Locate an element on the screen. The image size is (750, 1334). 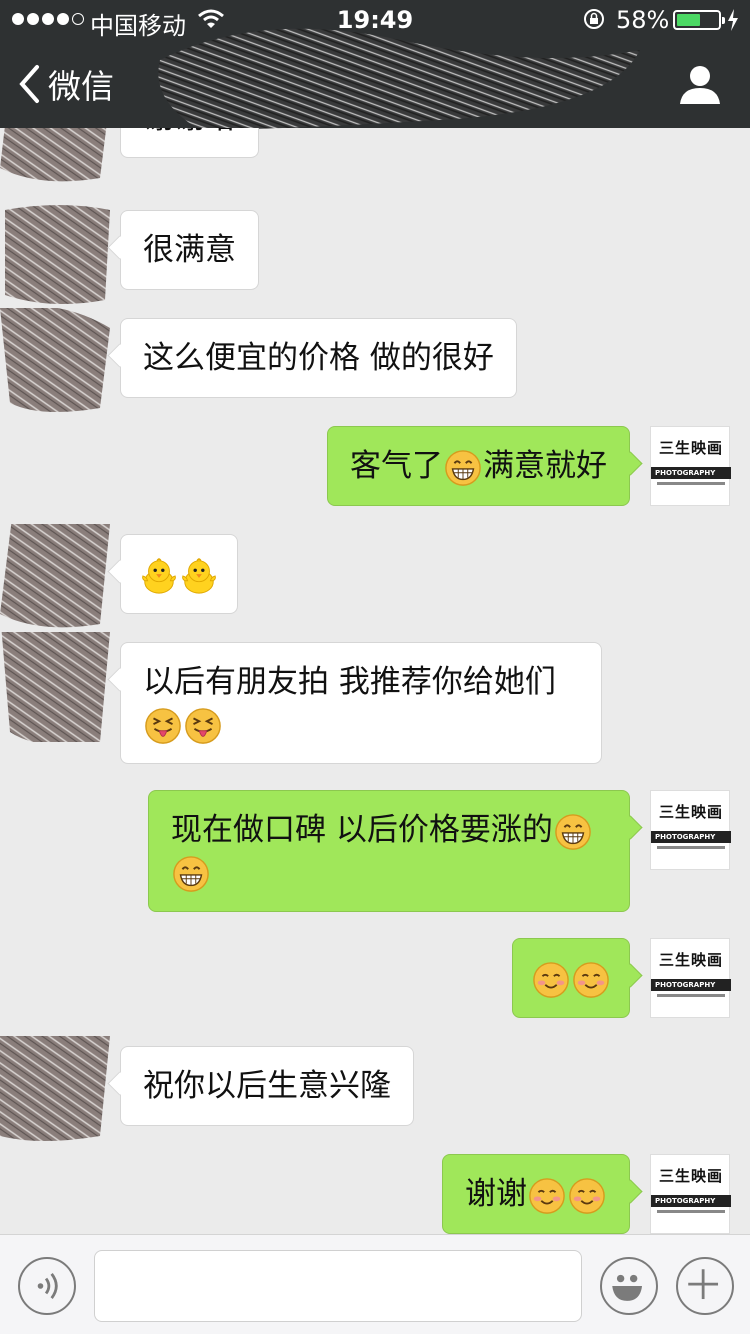
smiley-icon is located at coordinates (627, 1287).